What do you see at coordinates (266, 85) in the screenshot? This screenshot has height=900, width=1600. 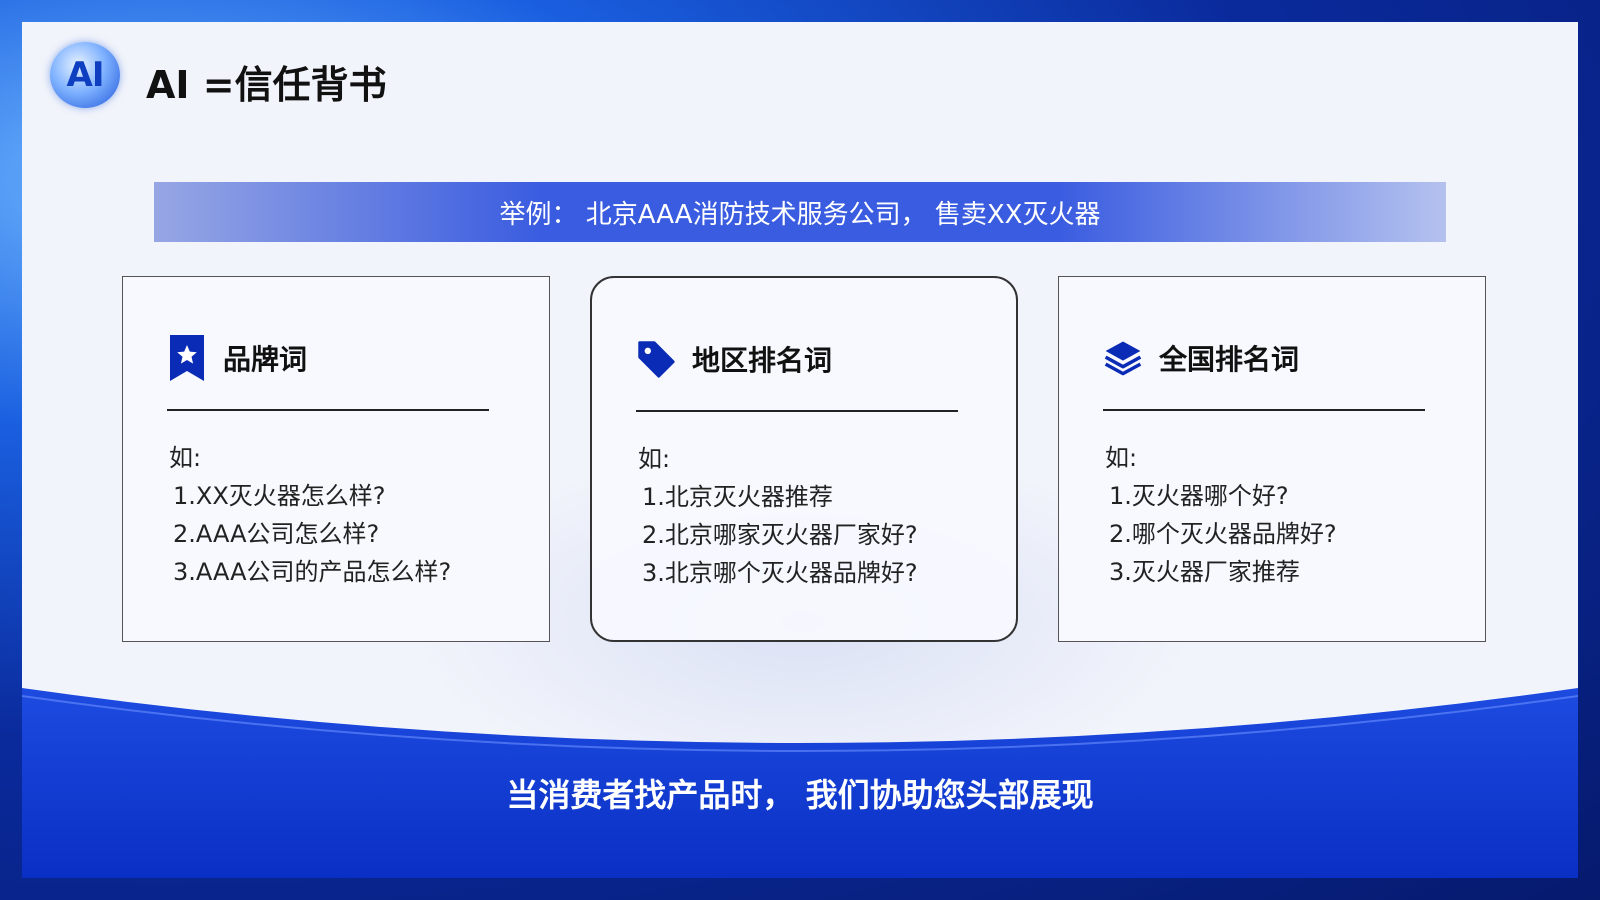 I see `page-title: AI =信任背书` at bounding box center [266, 85].